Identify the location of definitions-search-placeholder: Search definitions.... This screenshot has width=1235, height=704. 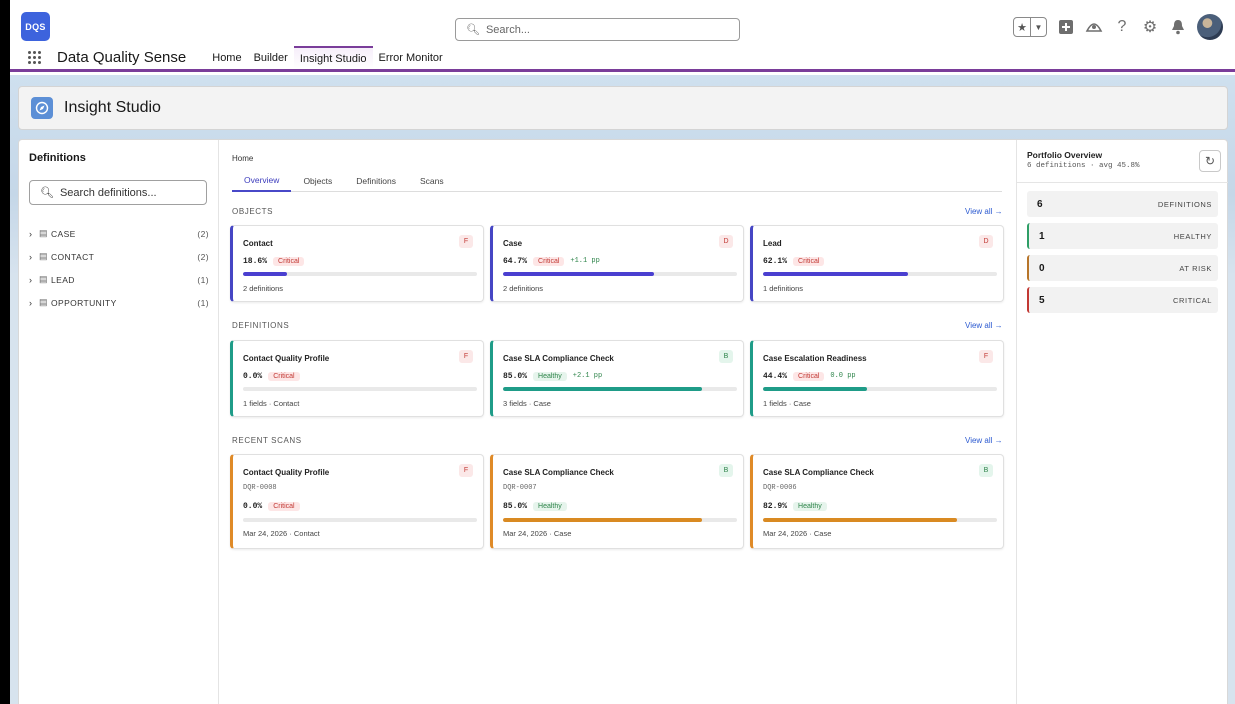
(108, 192).